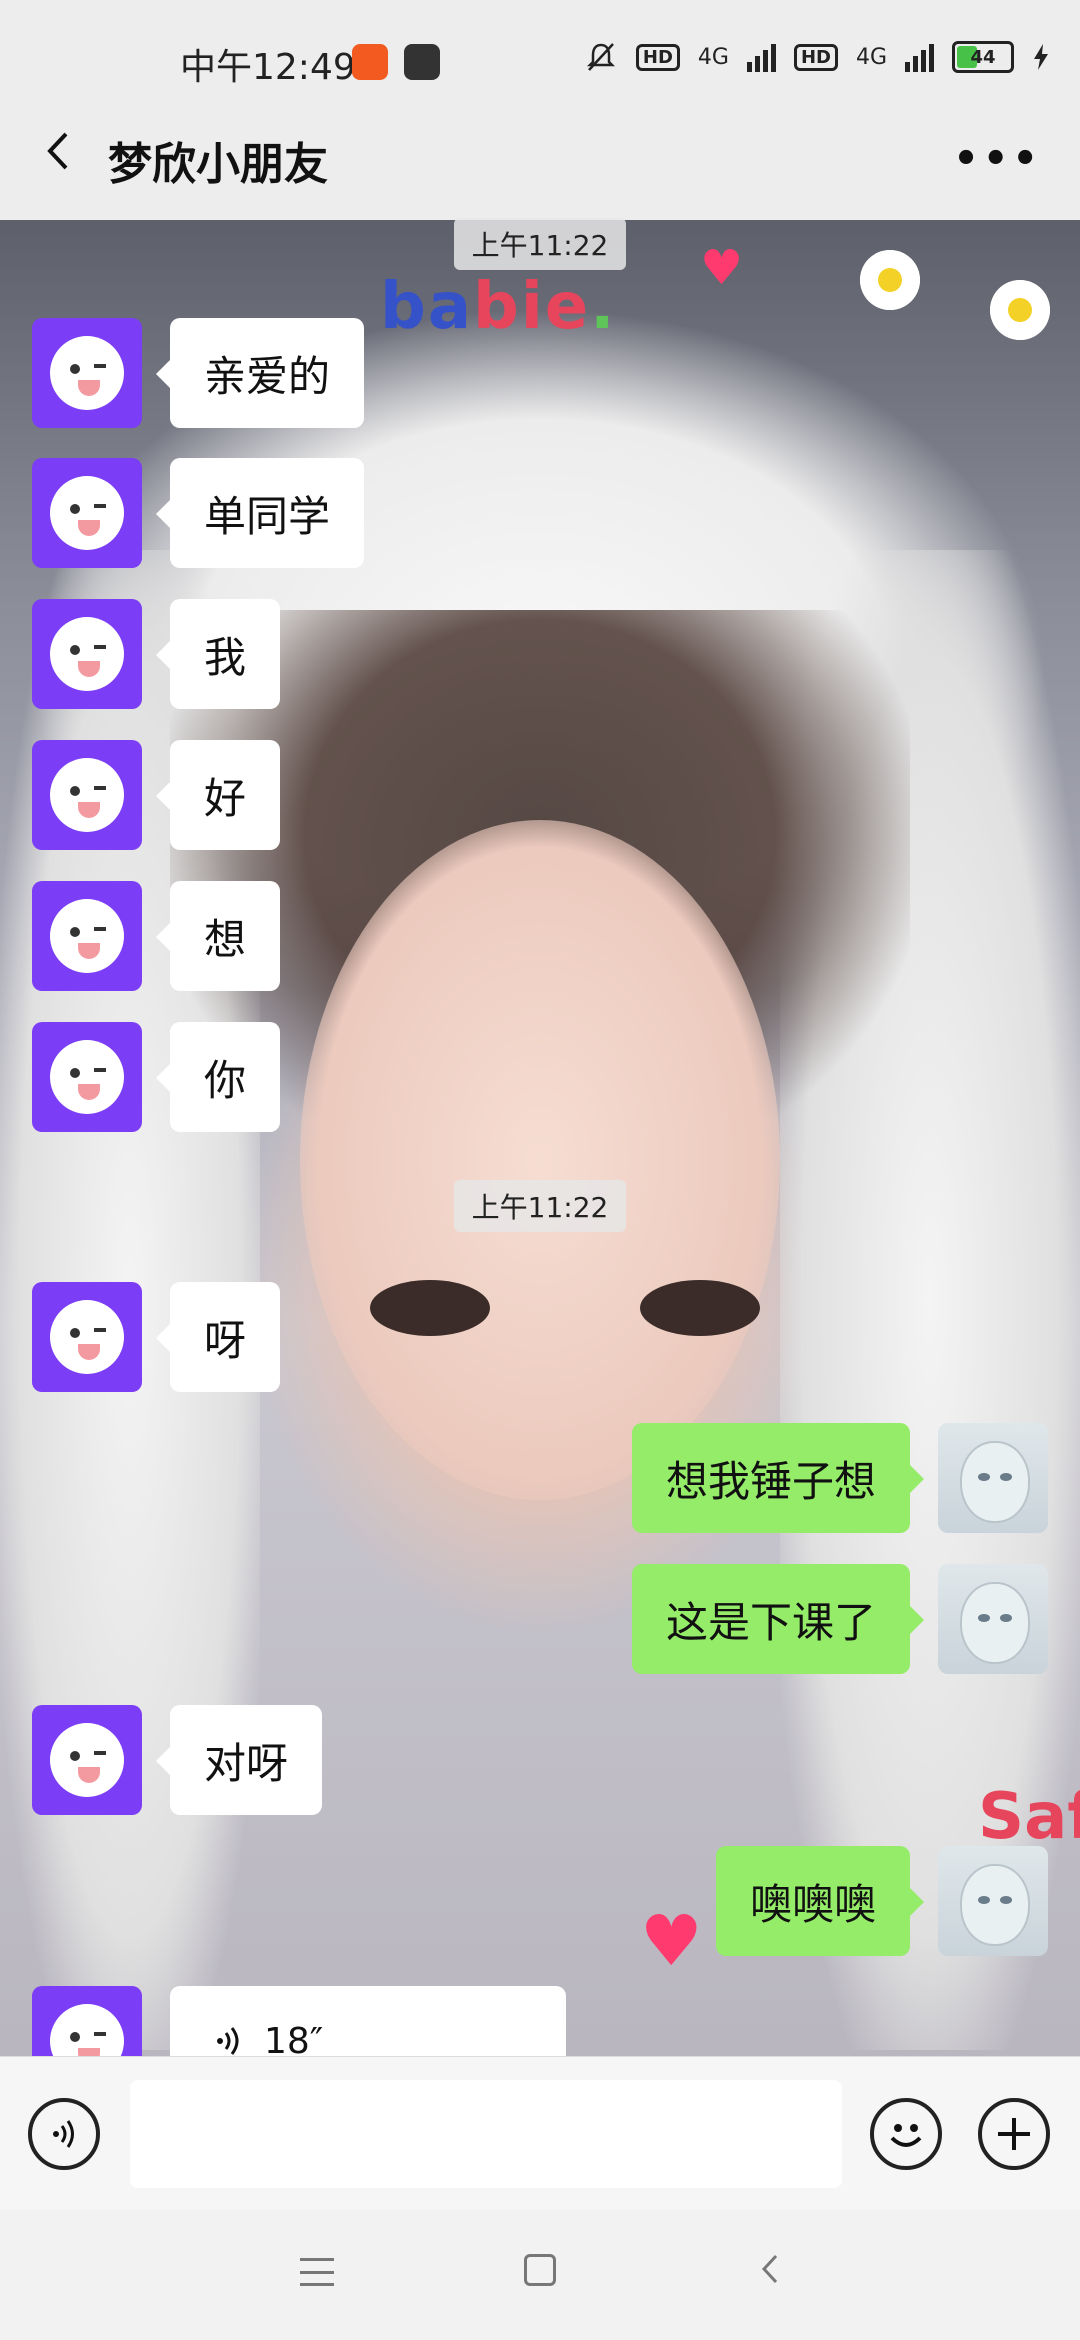 The width and height of the screenshot is (1080, 2340). I want to click on message-row: 我, so click(156, 654).